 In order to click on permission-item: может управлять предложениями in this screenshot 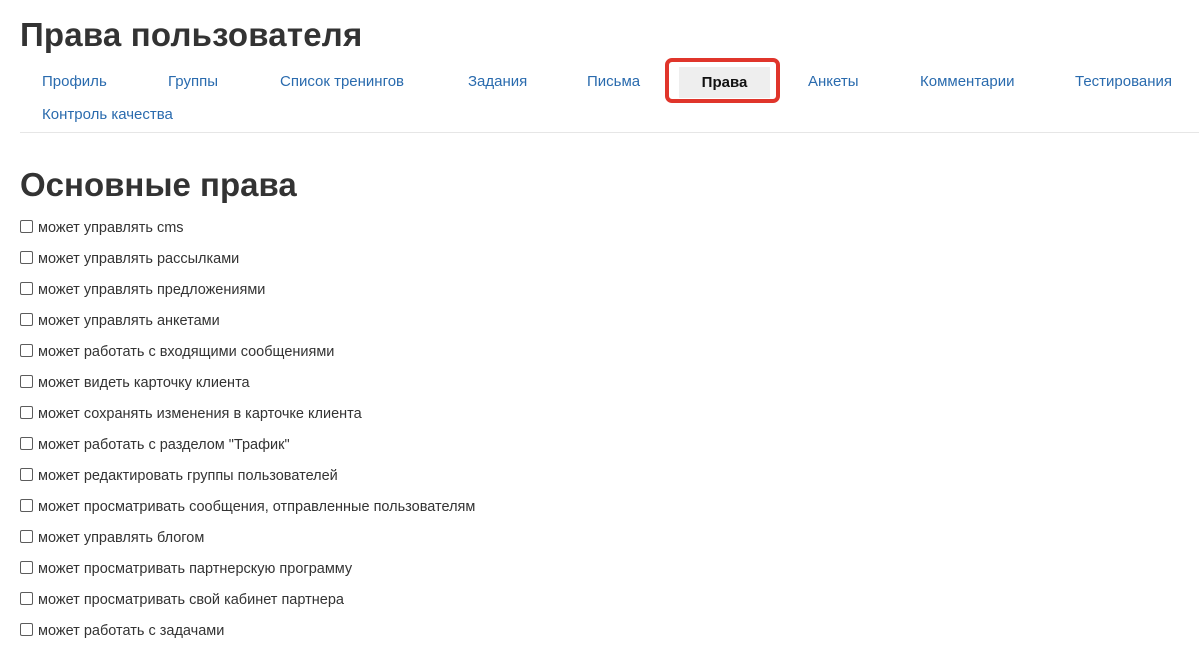, I will do `click(247, 295)`.